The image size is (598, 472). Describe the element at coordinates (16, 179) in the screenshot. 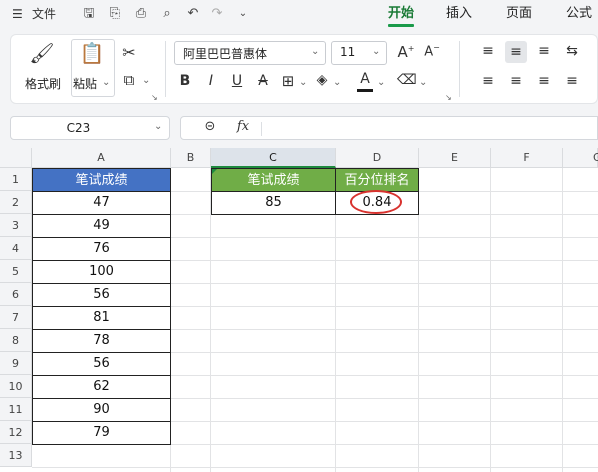

I see `row-header-1: 1` at that location.